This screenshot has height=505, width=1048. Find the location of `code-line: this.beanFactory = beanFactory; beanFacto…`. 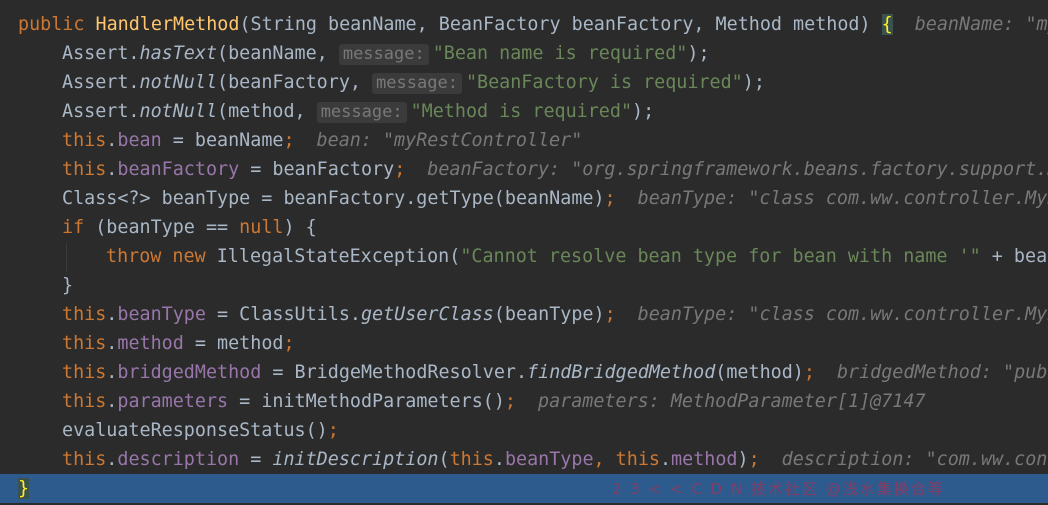

code-line: this.beanFactory = beanFactory; beanFacto… is located at coordinates (524, 169).